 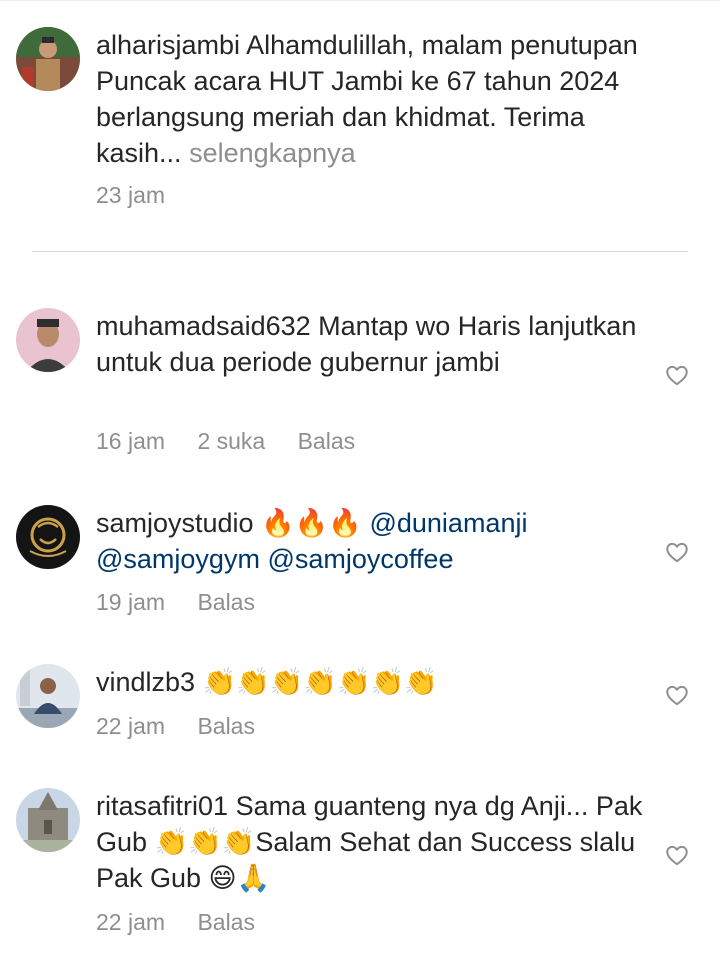 I want to click on username: ritasafitri01, so click(x=162, y=806).